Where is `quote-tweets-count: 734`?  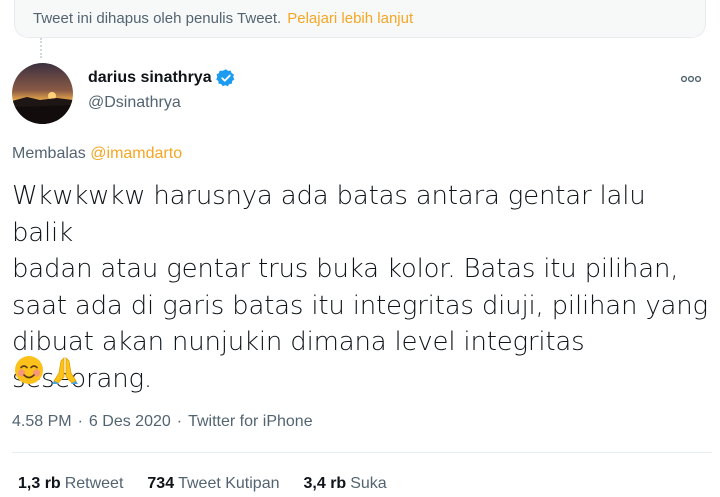 quote-tweets-count: 734 is located at coordinates (161, 483).